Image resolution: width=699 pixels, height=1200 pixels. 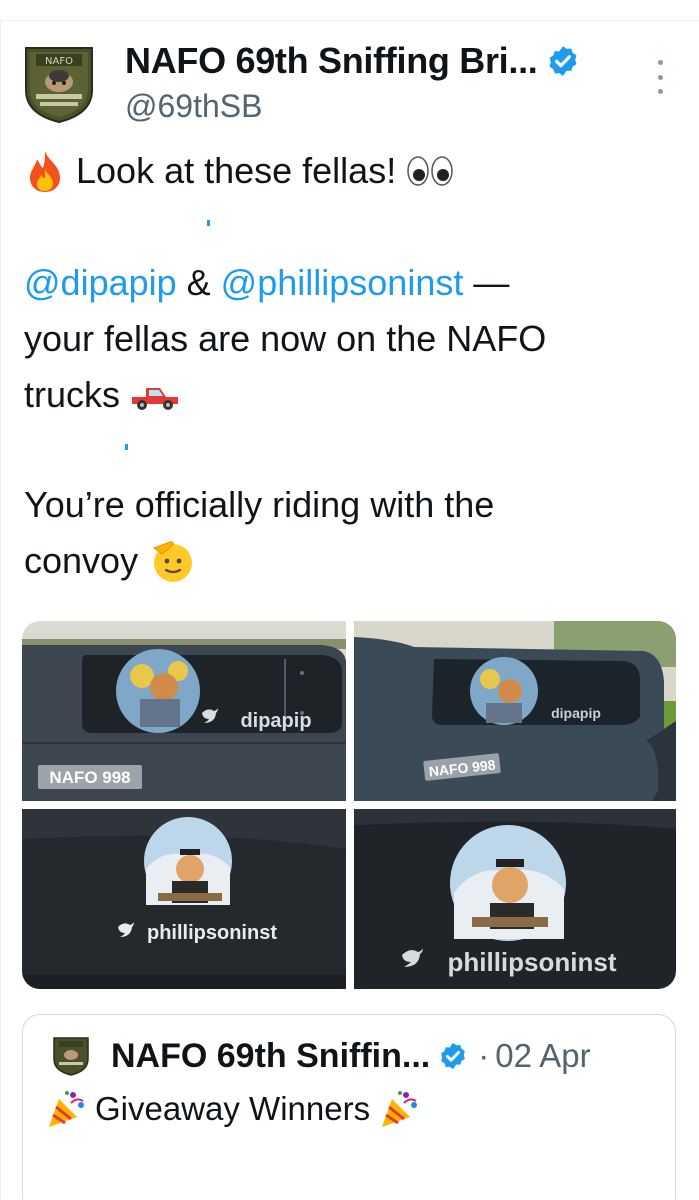 I want to click on tweet-header: NAFO NAFO 69th Sniffing Bri... @69thSB, so click(x=352, y=87).